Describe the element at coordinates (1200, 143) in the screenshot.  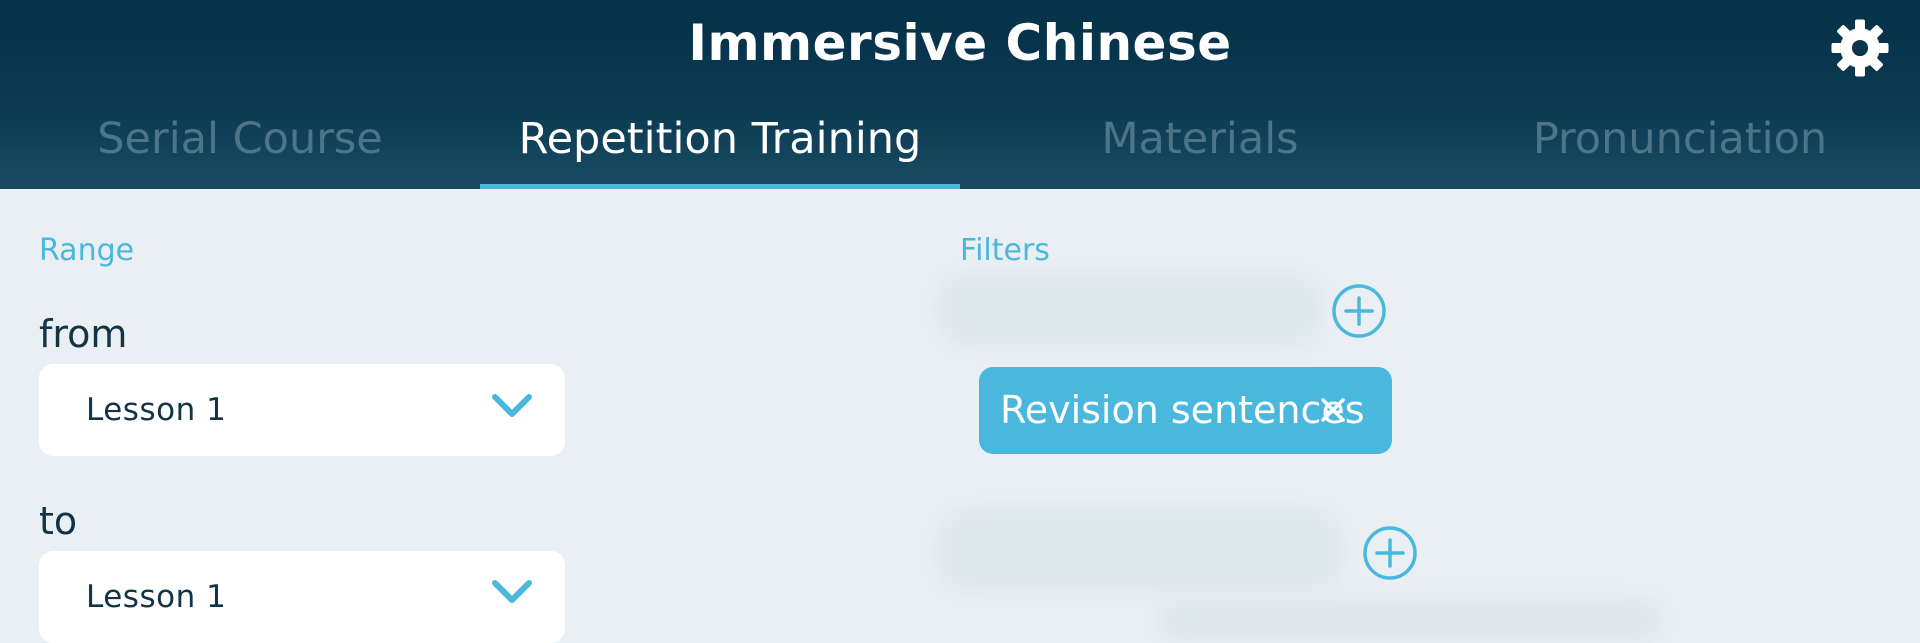
I see `tab-materials: Materials` at that location.